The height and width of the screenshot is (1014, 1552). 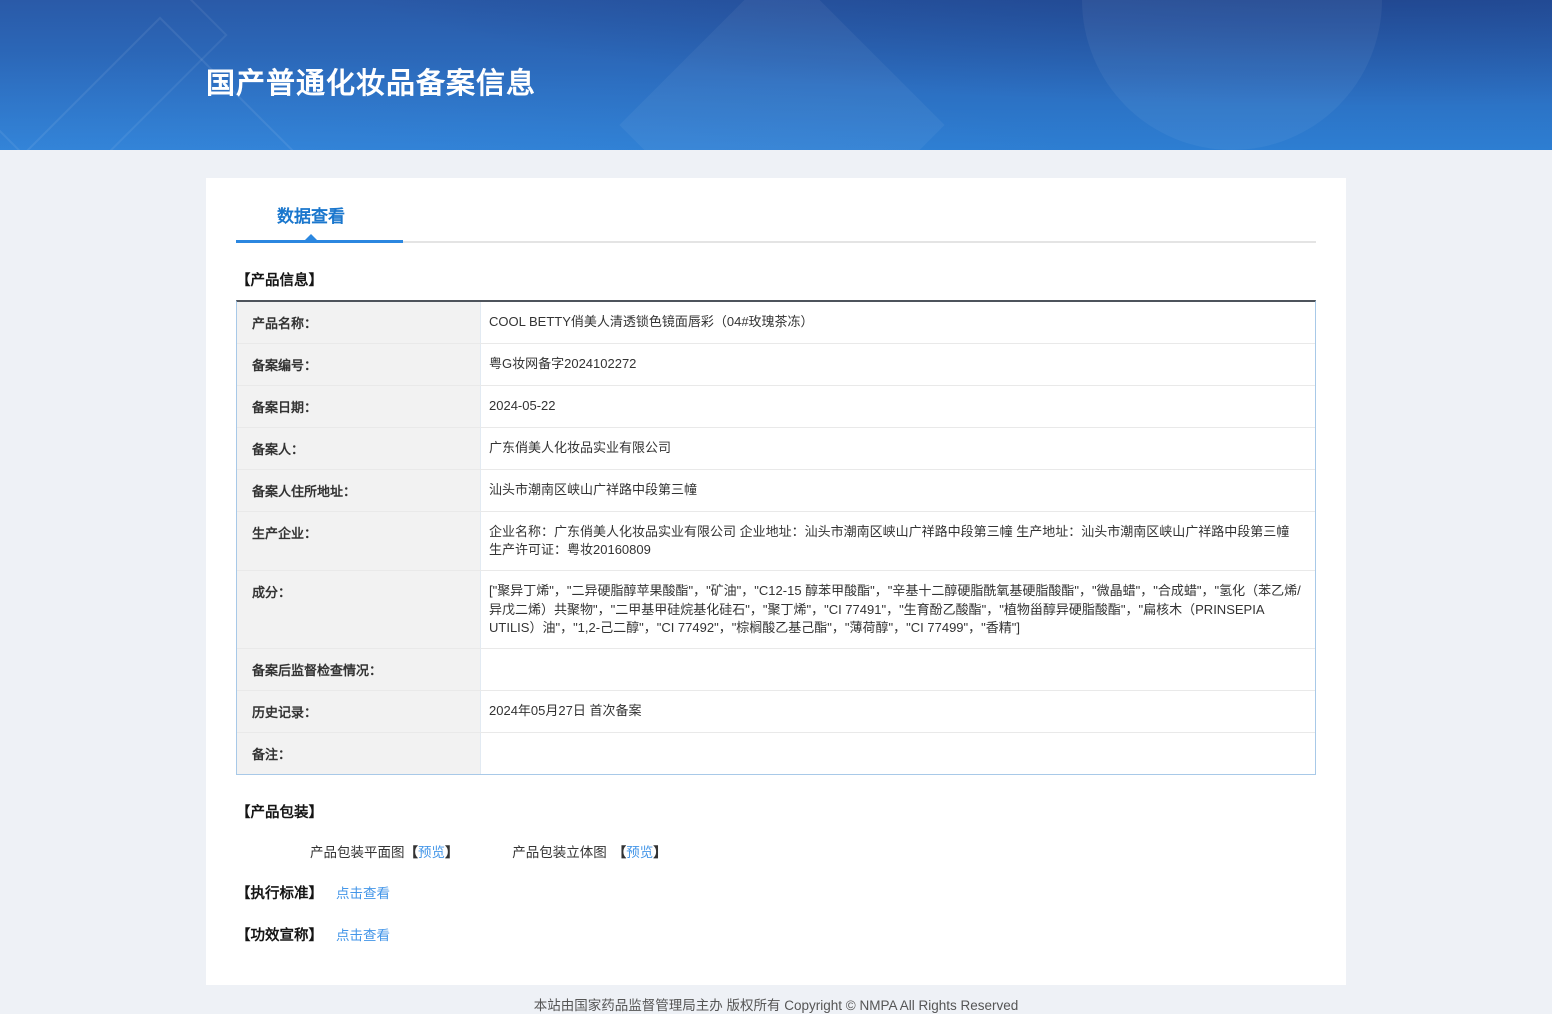 What do you see at coordinates (580, 447) in the screenshot?
I see `row-value: 广东俏美人化妆品实业有限公司` at bounding box center [580, 447].